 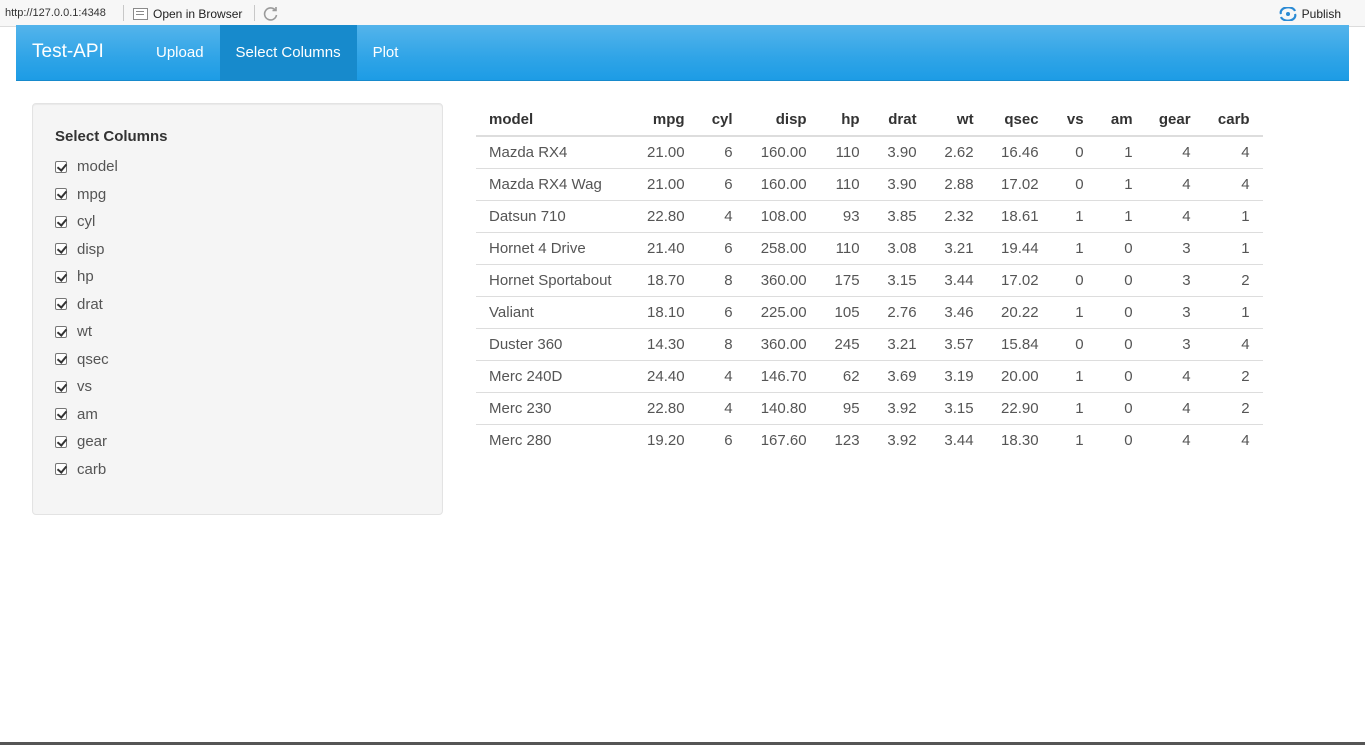 I want to click on table-cell: 123, so click(x=846, y=439).